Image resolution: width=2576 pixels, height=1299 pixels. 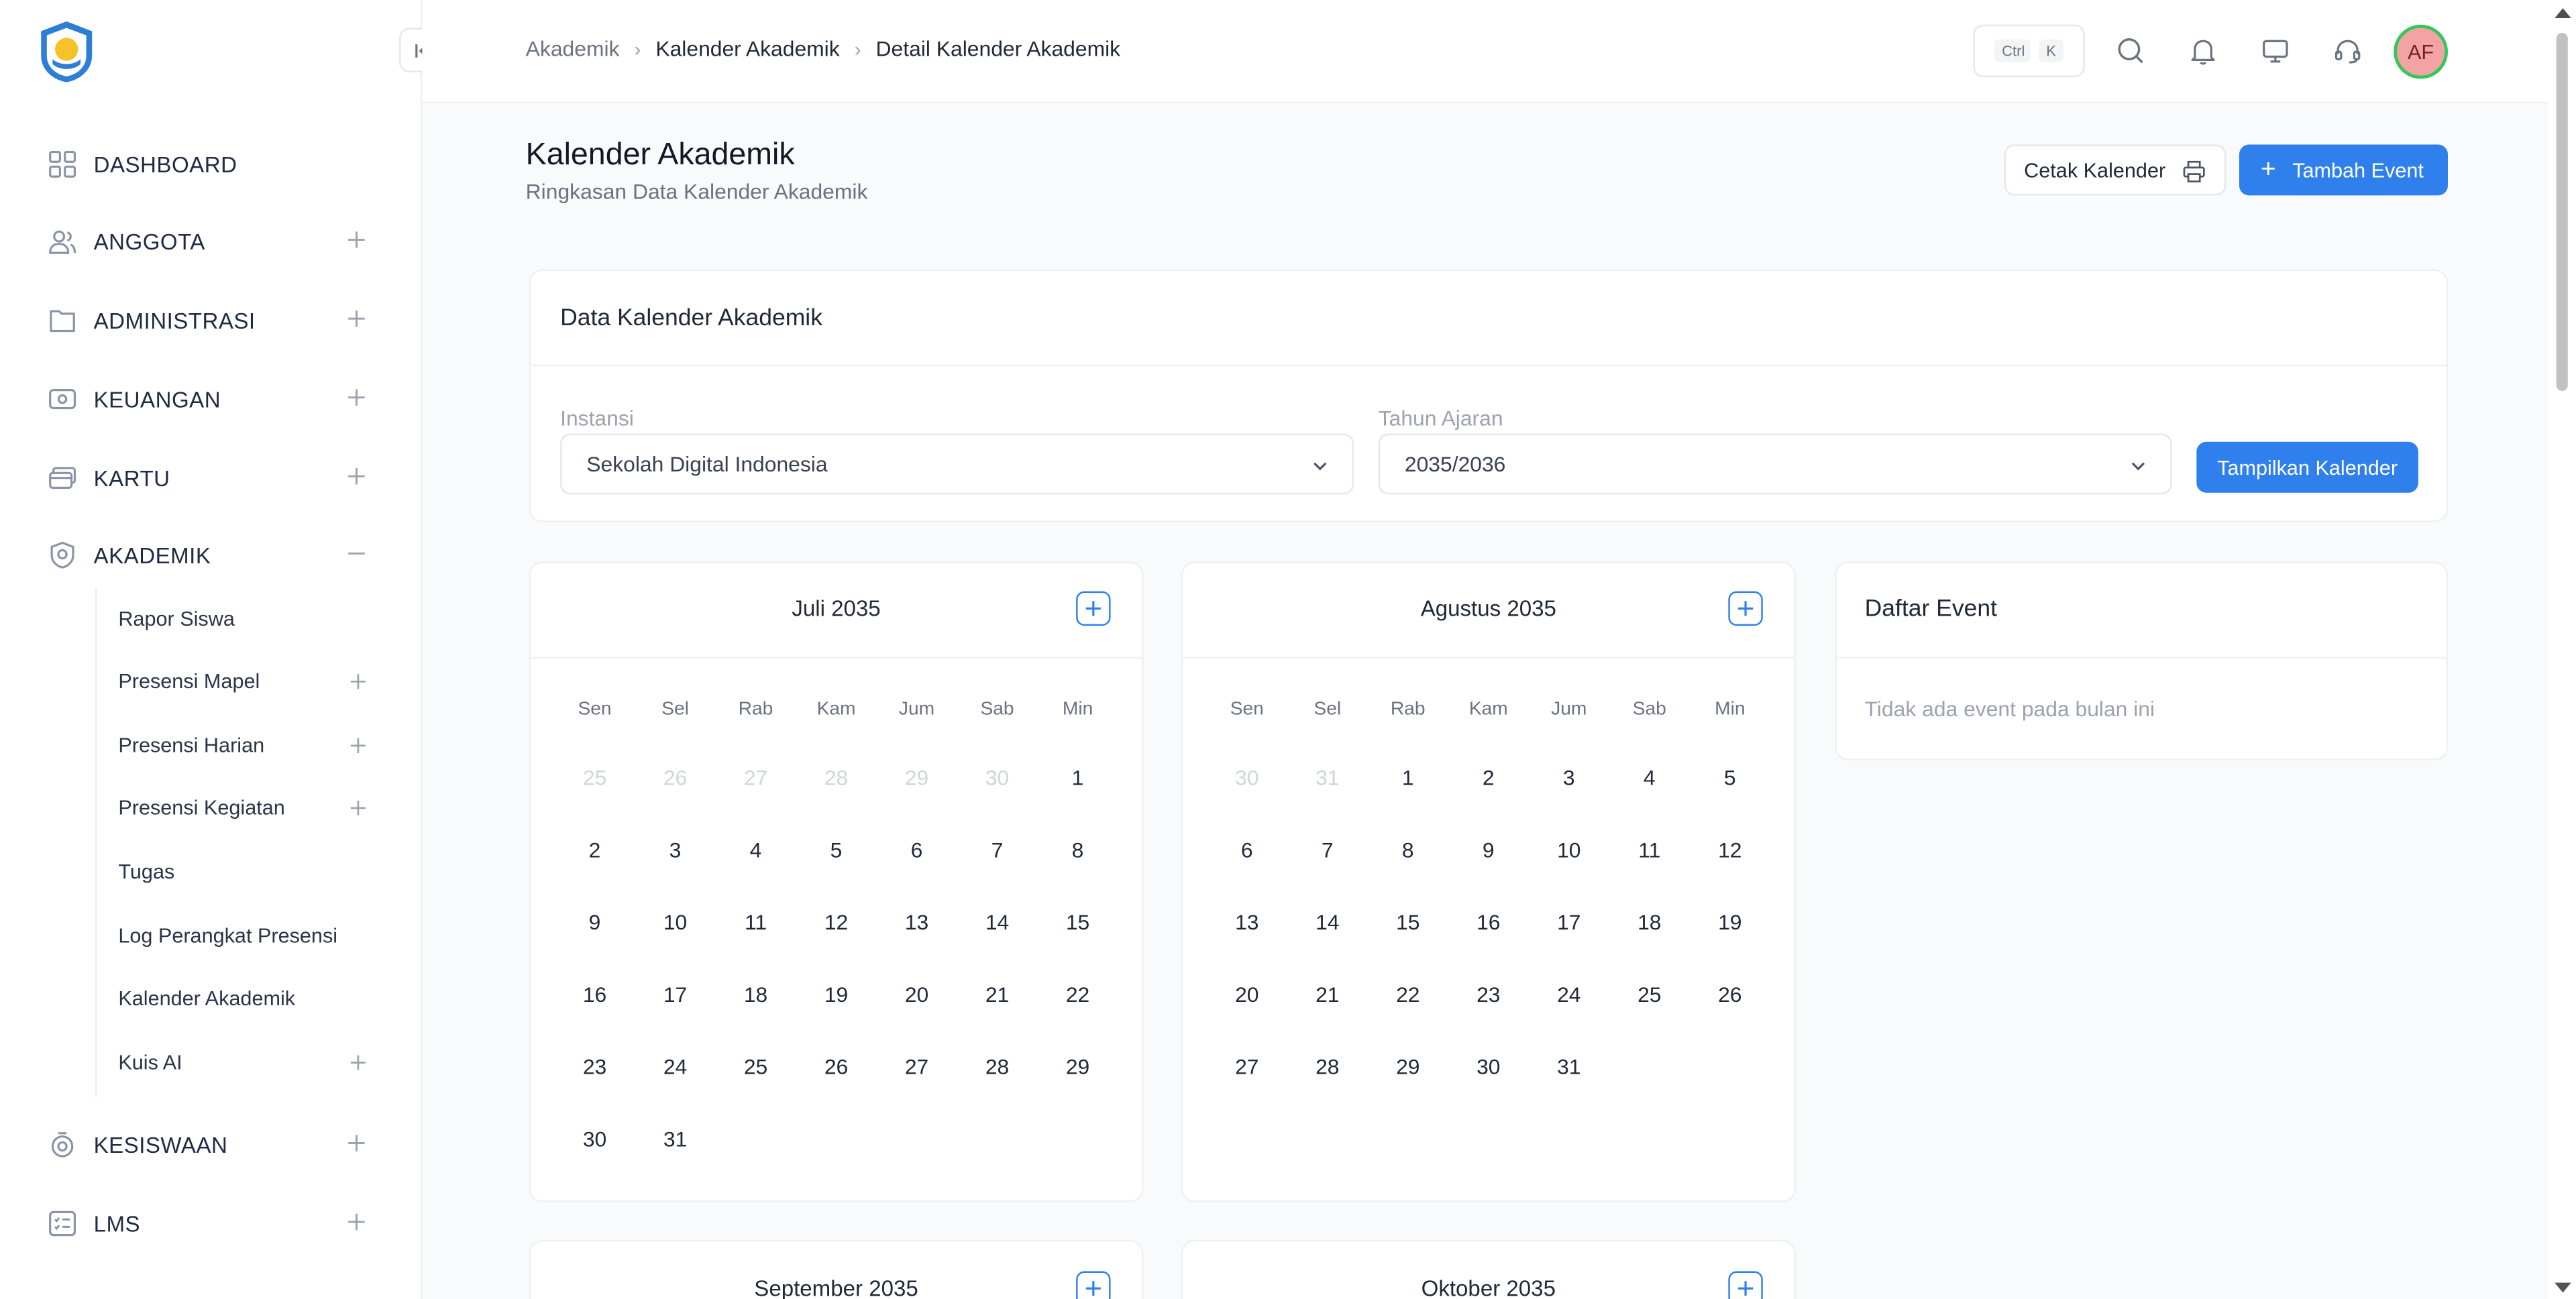 I want to click on calendar-day-outside-month: 28, so click(x=836, y=778).